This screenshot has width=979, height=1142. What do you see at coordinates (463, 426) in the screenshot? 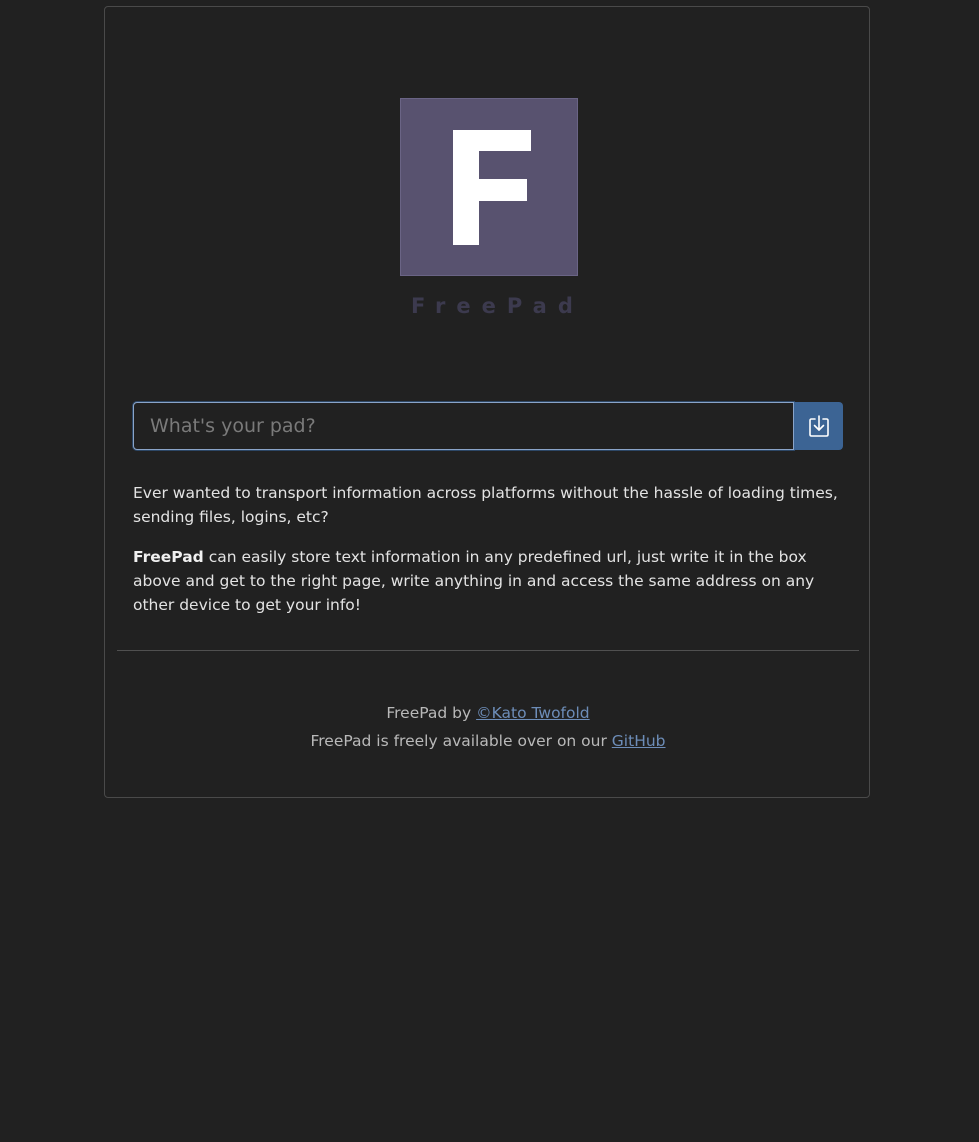
I see `pad-name-input` at bounding box center [463, 426].